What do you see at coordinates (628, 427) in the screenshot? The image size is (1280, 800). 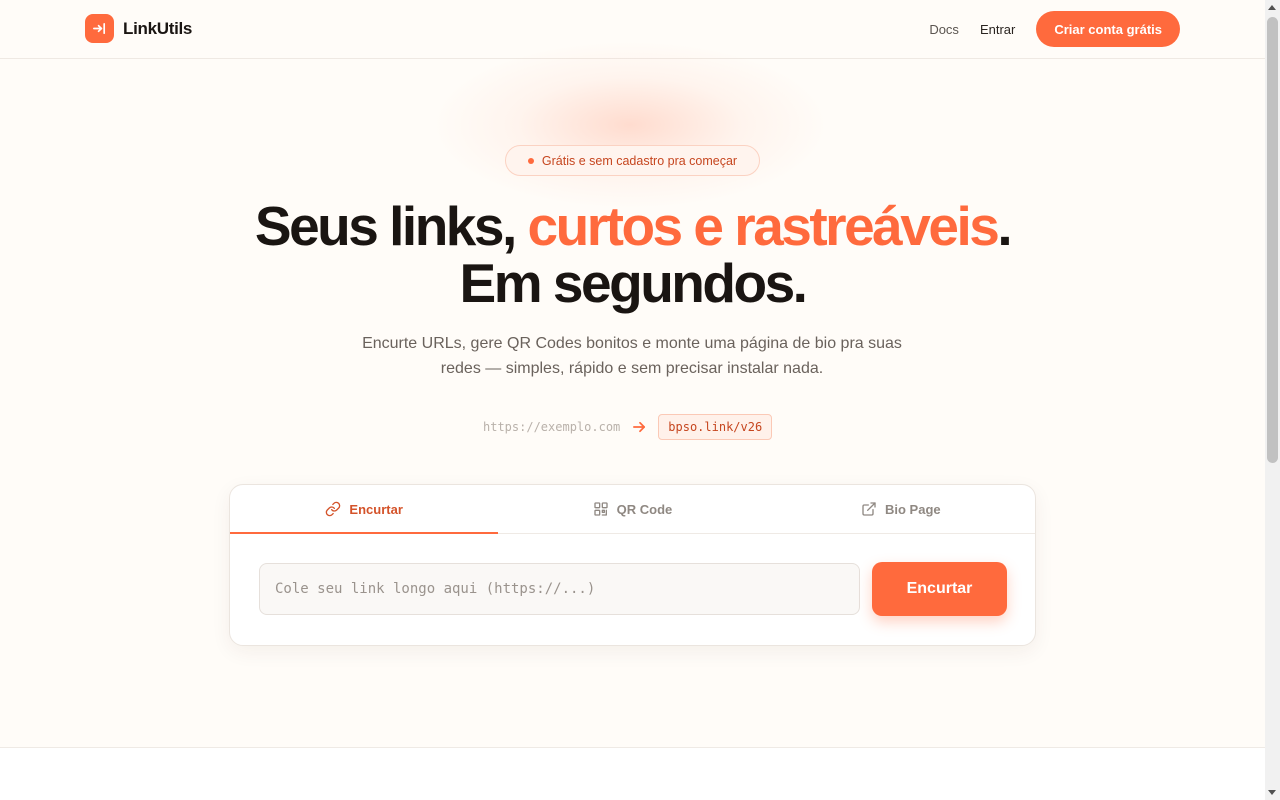 I see `shorten-demo: https://exemplo.com bpso.link/v26` at bounding box center [628, 427].